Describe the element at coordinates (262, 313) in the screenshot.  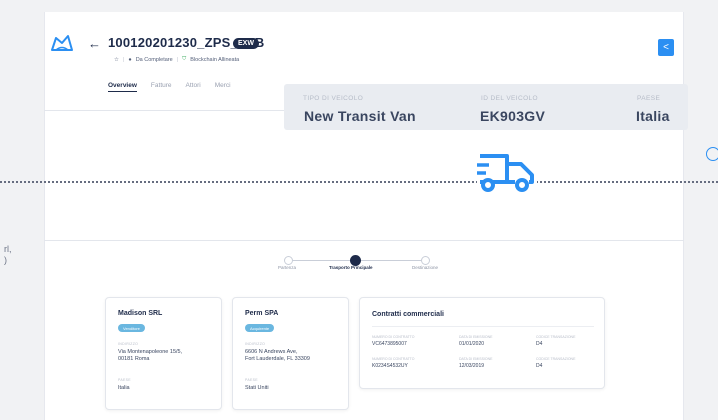
I see `party-name: Perm SPA` at that location.